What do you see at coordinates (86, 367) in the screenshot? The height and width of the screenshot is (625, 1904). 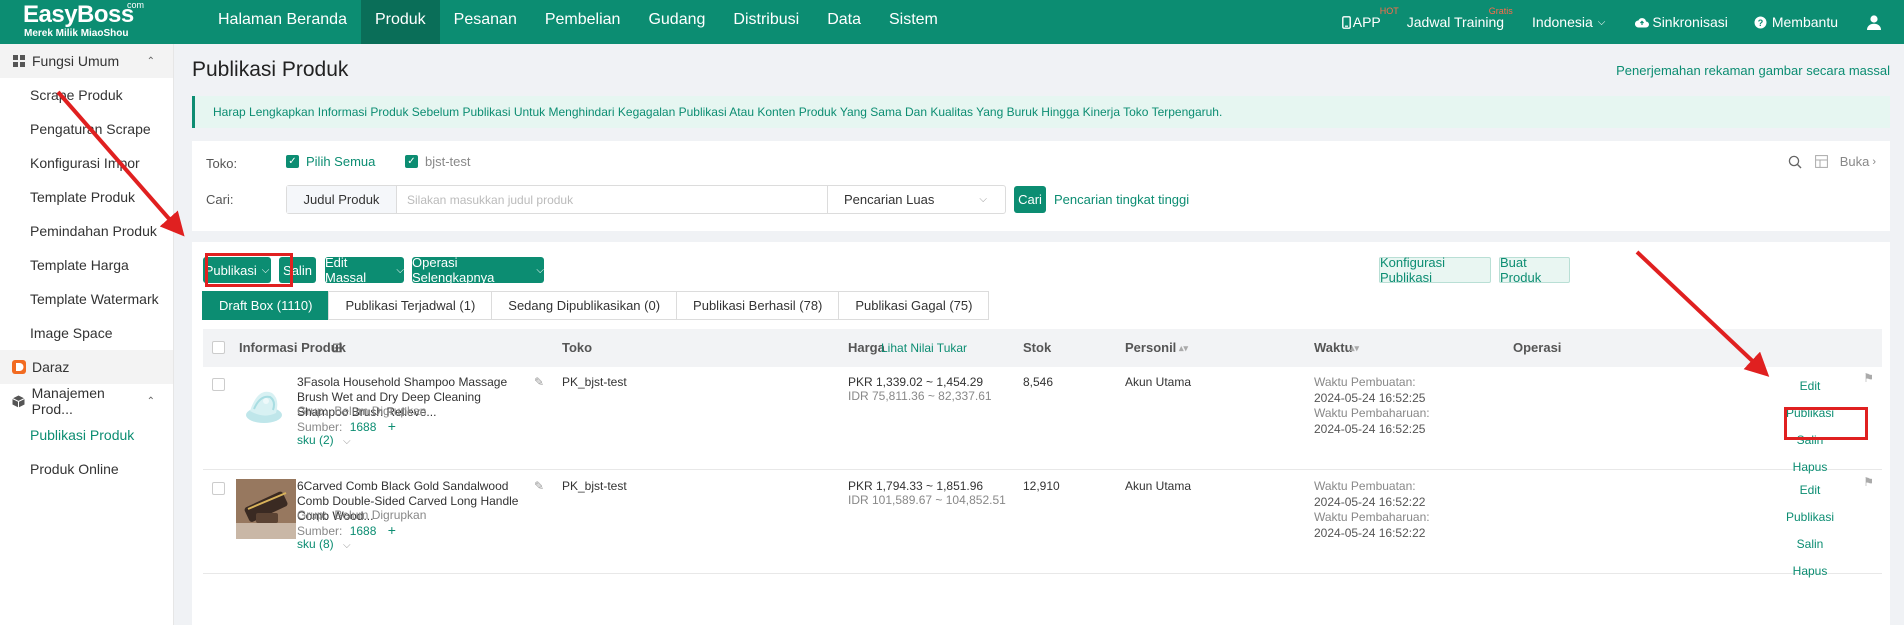 I see `sidebar-group-daraz: Daraz` at bounding box center [86, 367].